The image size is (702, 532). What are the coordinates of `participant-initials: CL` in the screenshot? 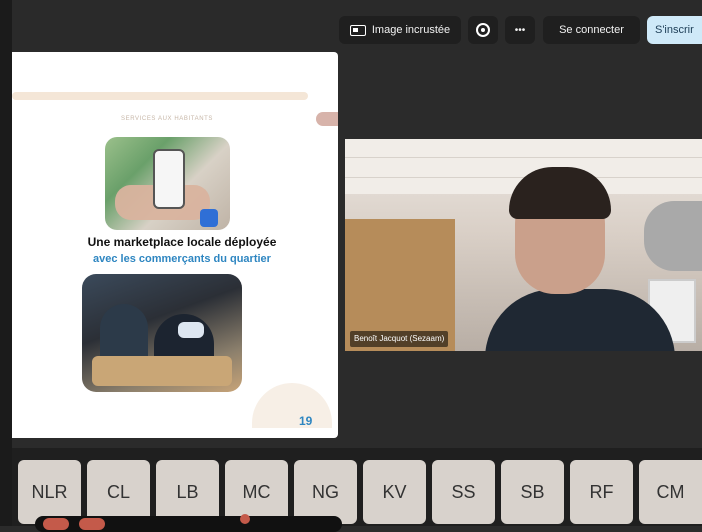 It's located at (118, 491).